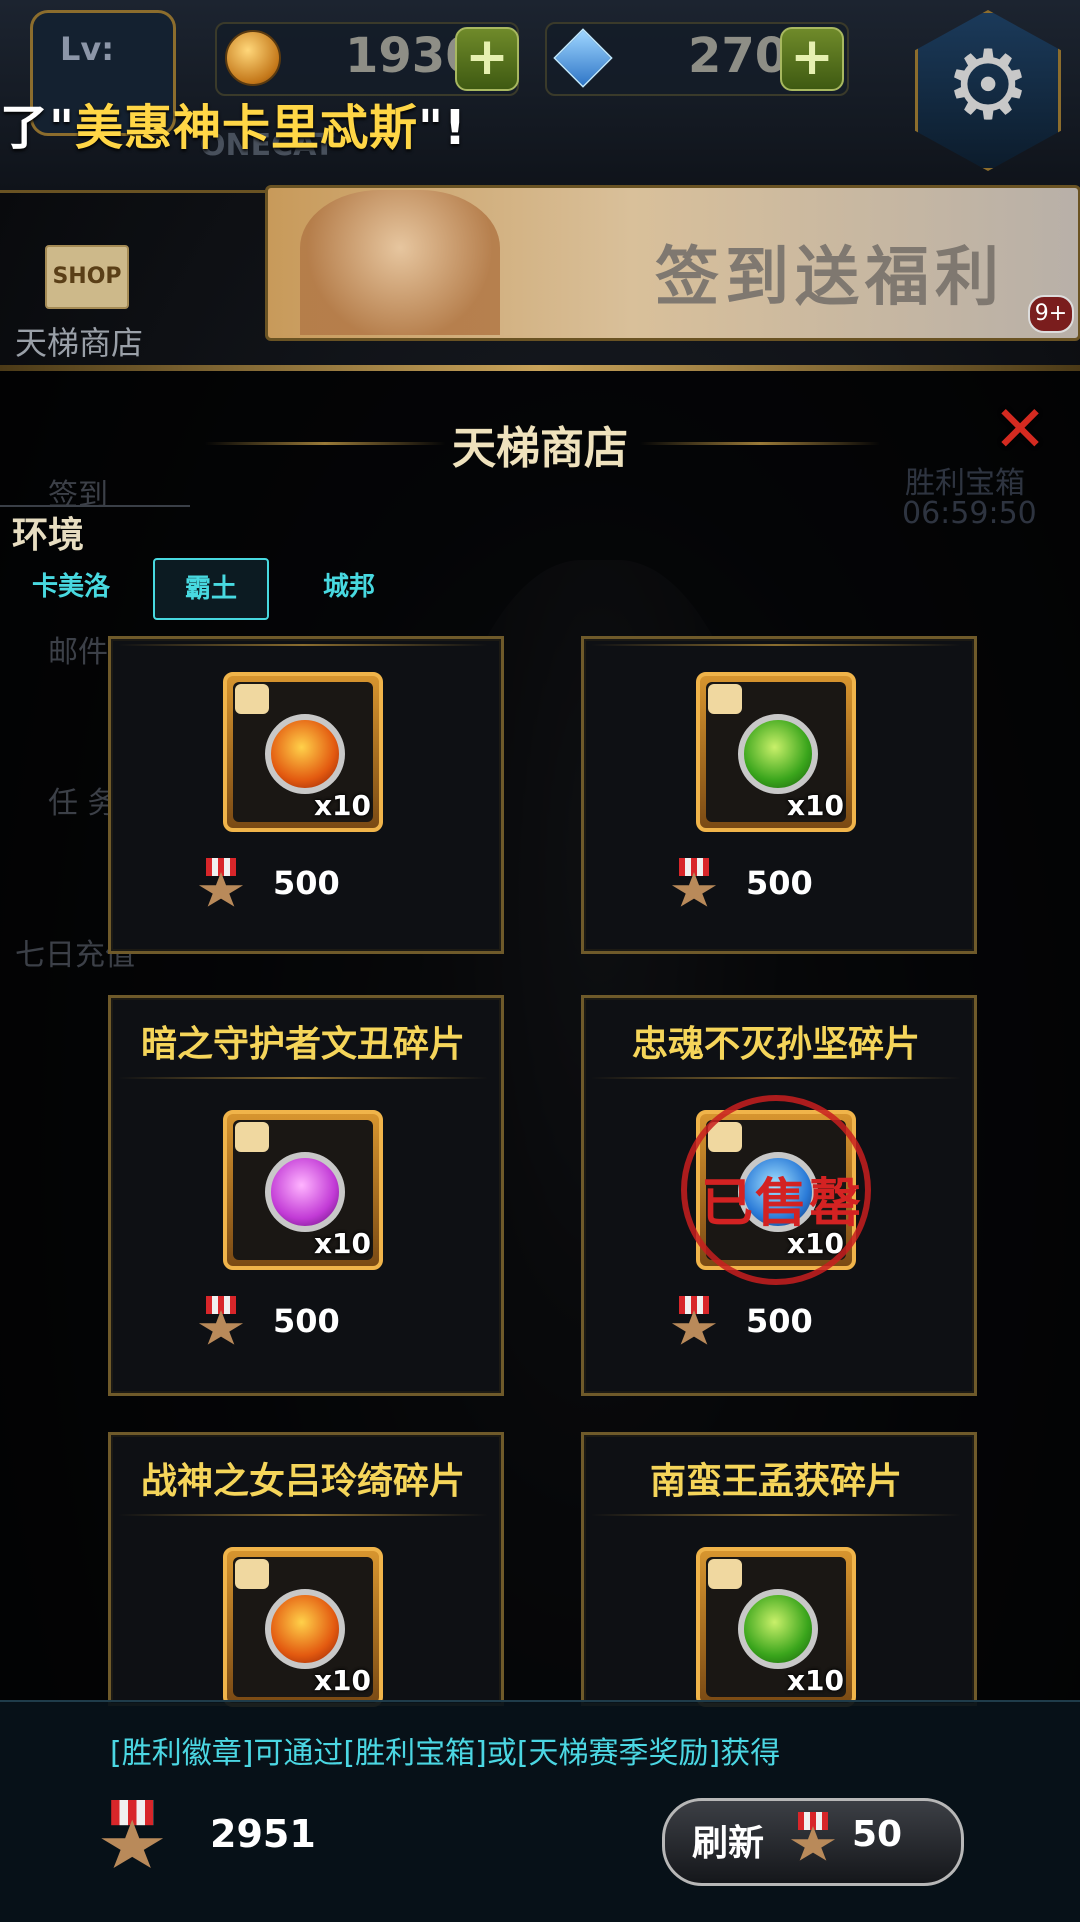 The height and width of the screenshot is (1922, 1080). What do you see at coordinates (445, 1753) in the screenshot?
I see `currency-hint: [胜利徽章]可通过[胜利宝箱]或[天梯赛季奖励]获得` at bounding box center [445, 1753].